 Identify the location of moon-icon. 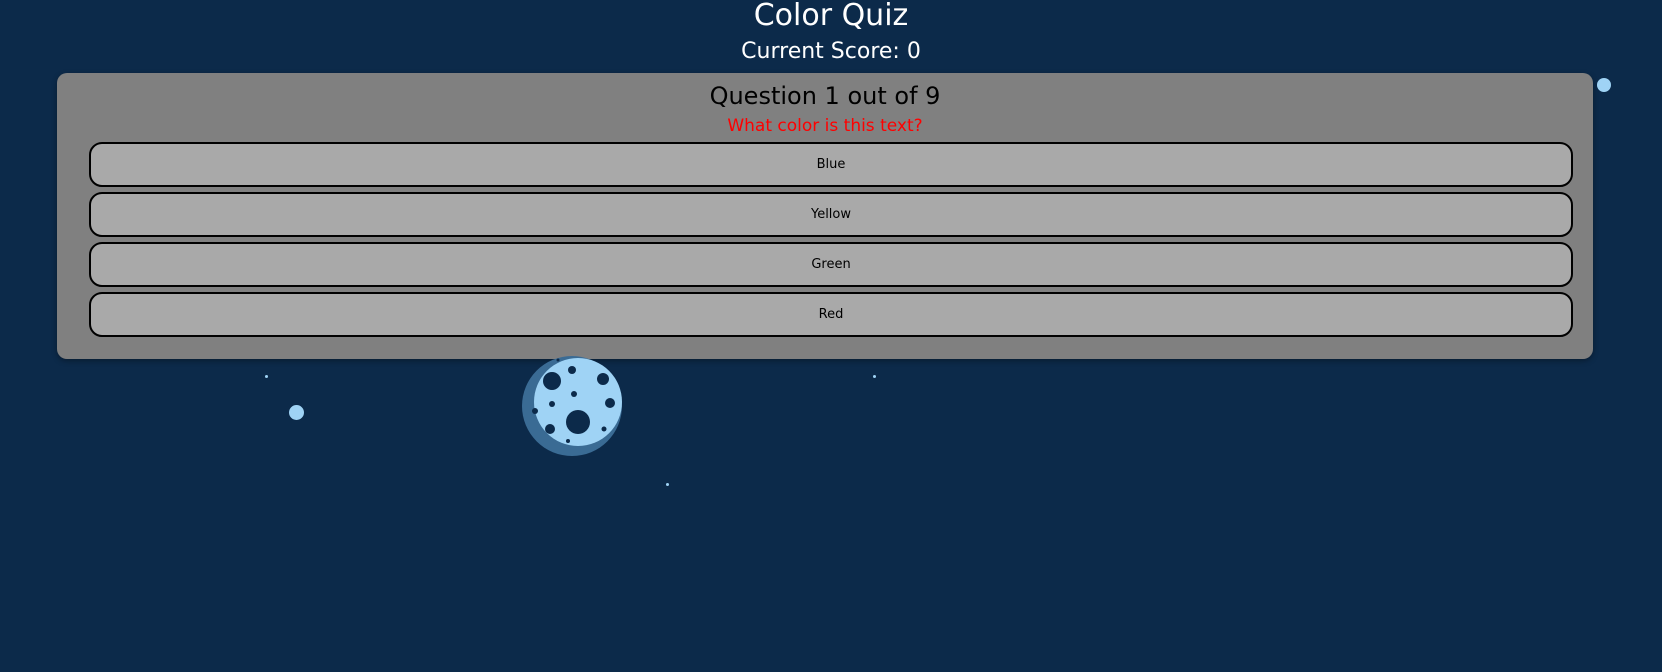
(572, 406).